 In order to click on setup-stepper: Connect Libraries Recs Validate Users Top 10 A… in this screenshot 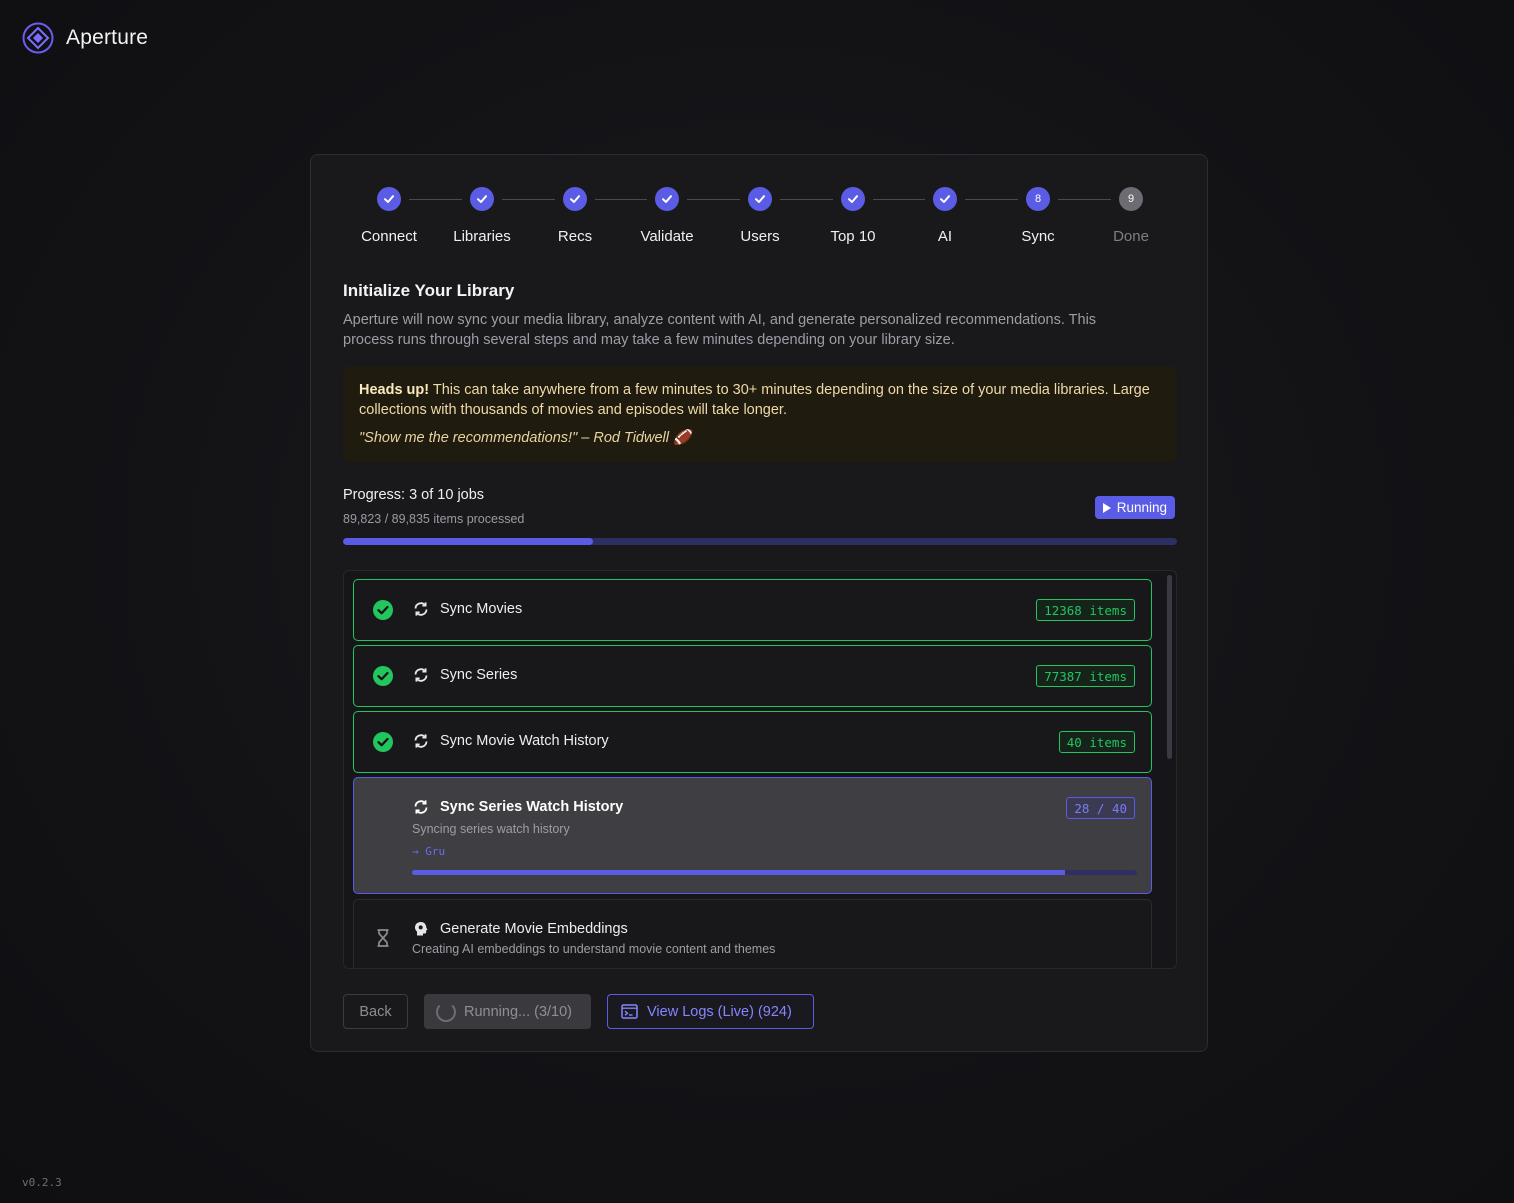, I will do `click(760, 222)`.